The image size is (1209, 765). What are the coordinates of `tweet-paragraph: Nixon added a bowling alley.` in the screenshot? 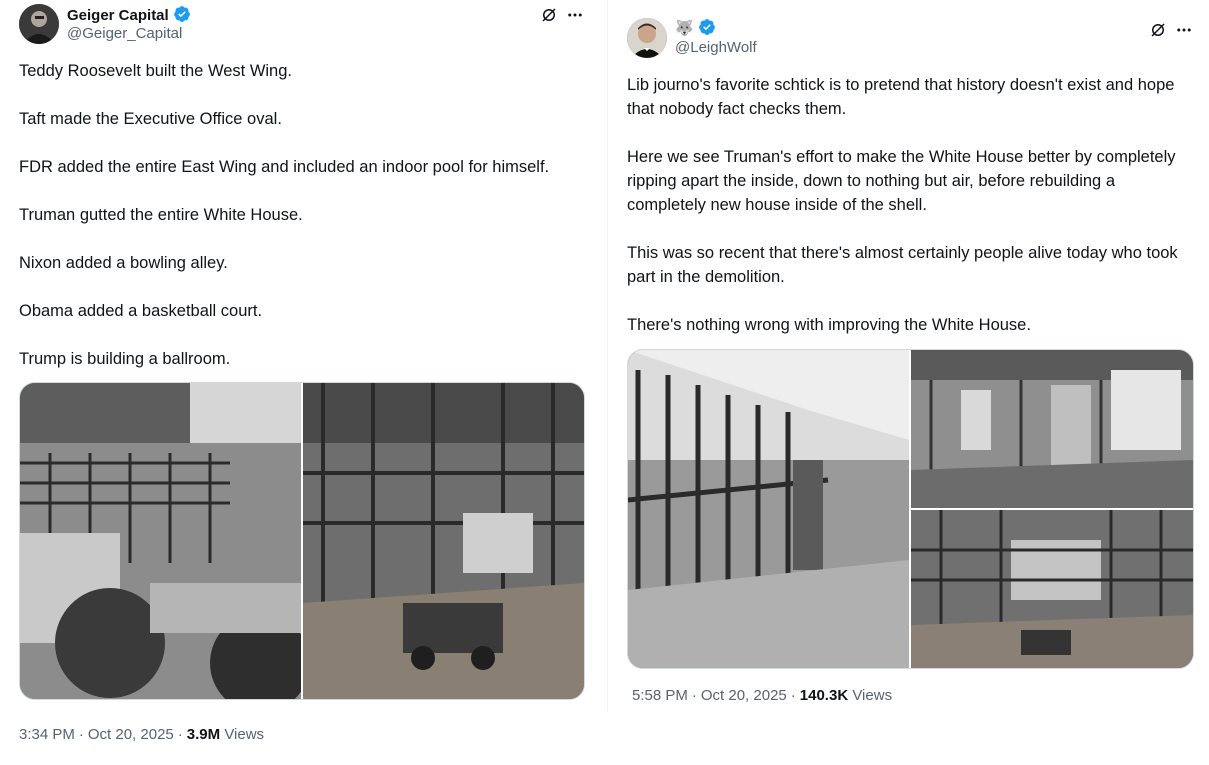 It's located at (123, 263).